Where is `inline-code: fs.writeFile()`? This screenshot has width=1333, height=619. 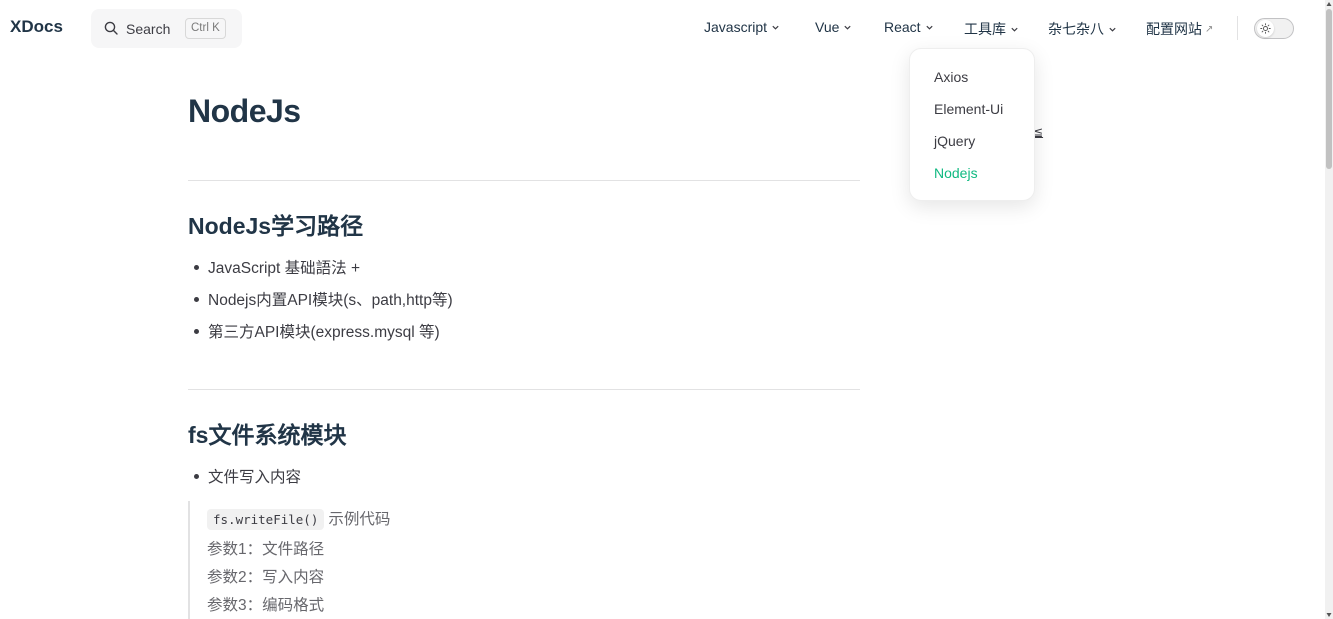
inline-code: fs.writeFile() is located at coordinates (266, 519).